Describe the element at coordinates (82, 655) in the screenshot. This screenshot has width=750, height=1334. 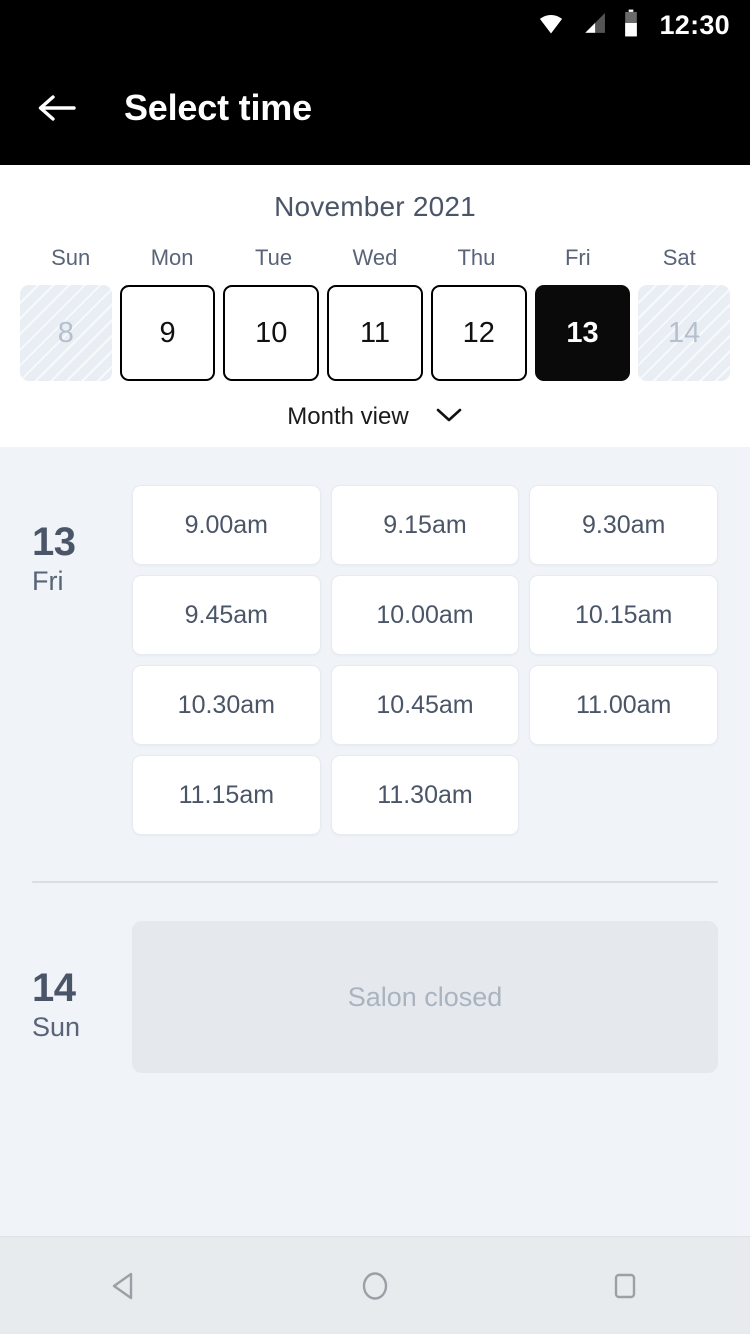
I see `schedule-day-label: 13 Fri` at that location.